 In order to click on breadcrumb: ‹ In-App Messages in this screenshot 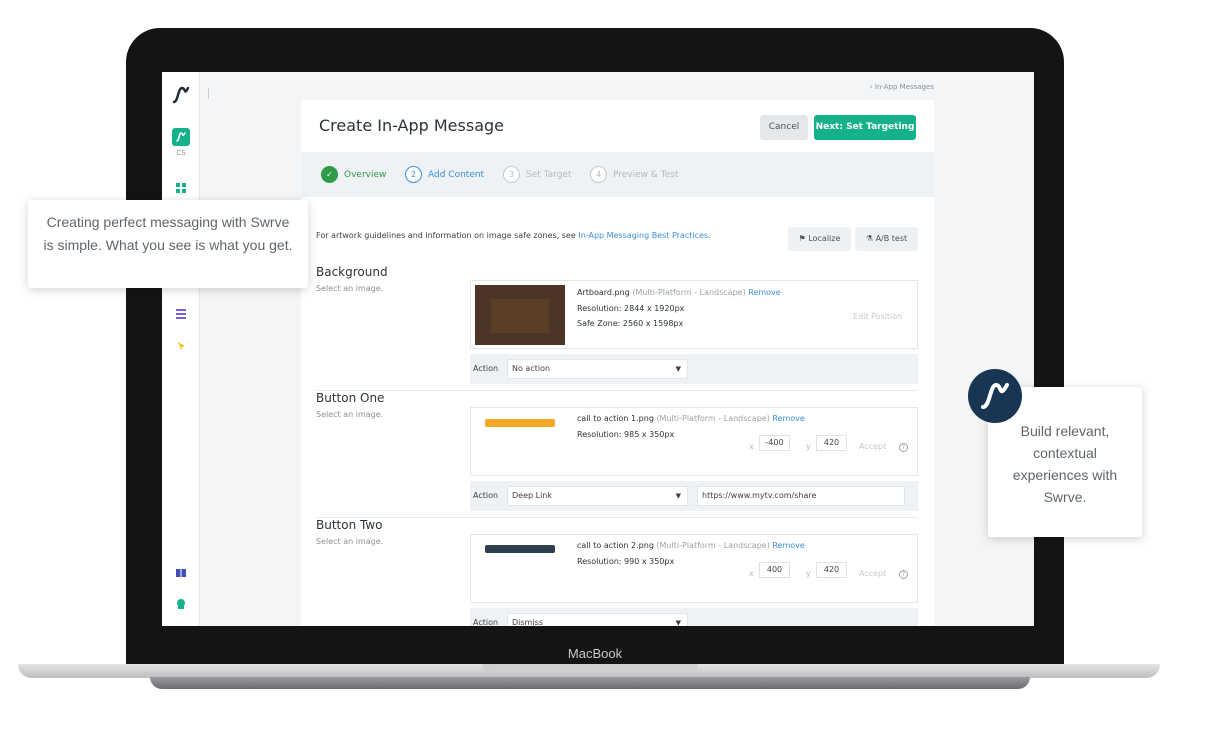, I will do `click(902, 87)`.